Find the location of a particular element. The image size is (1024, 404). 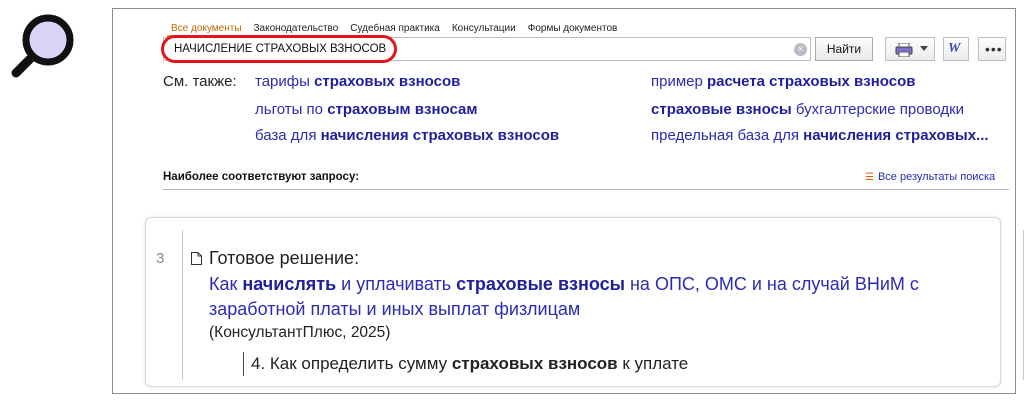

search-box: × is located at coordinates (486, 49).